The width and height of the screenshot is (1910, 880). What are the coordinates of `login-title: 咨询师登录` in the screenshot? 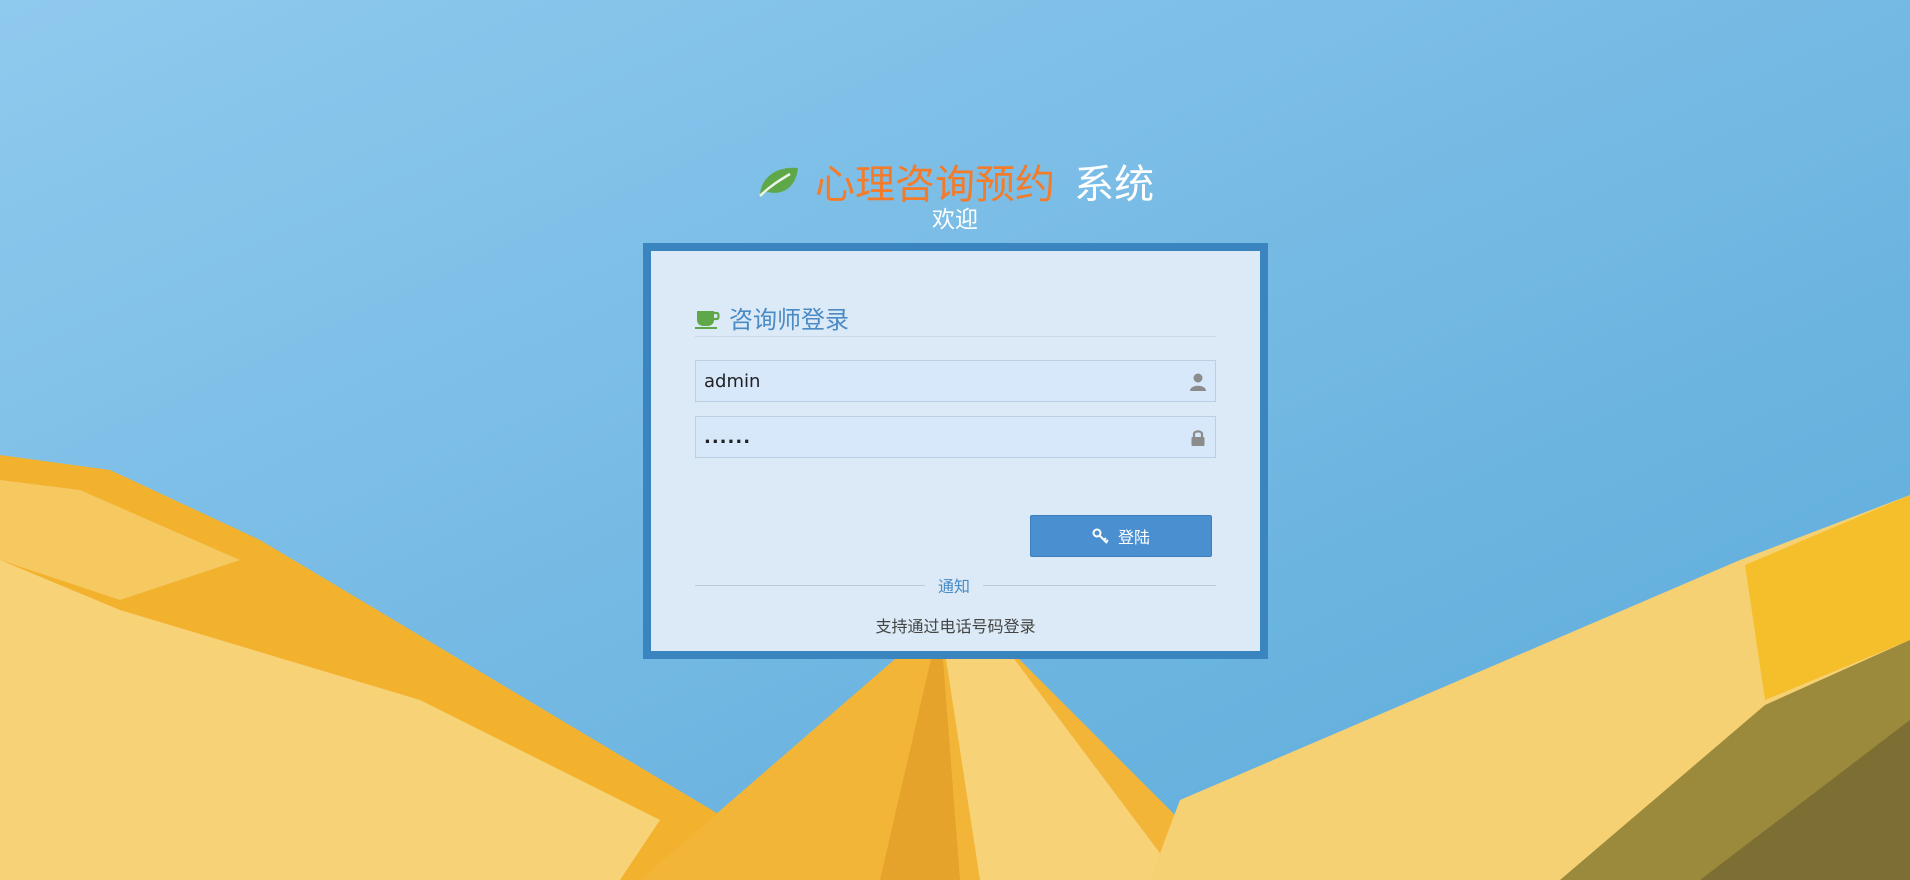 It's located at (789, 320).